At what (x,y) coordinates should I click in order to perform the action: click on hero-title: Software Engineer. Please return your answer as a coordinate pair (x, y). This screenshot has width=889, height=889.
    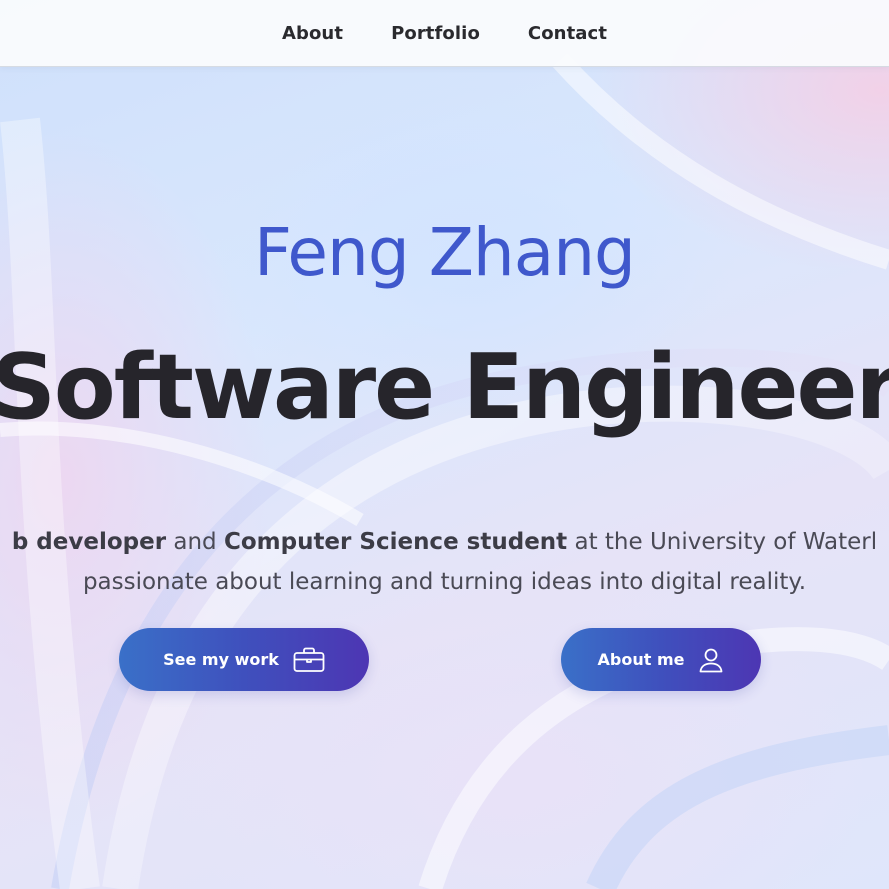
    Looking at the image, I should click on (444, 387).